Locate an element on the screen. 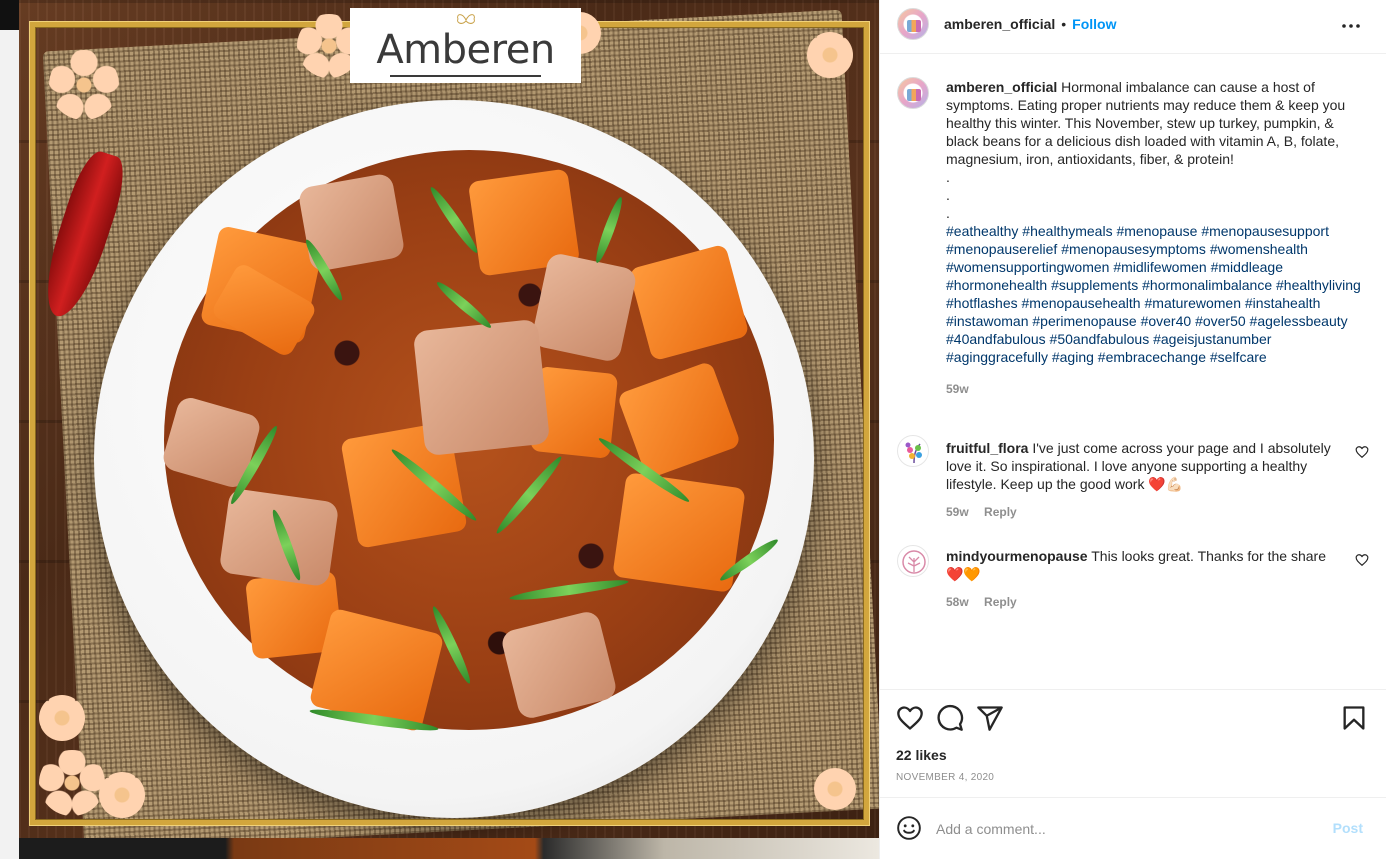 This screenshot has width=1386, height=859. comment-input is located at coordinates (1126, 829).